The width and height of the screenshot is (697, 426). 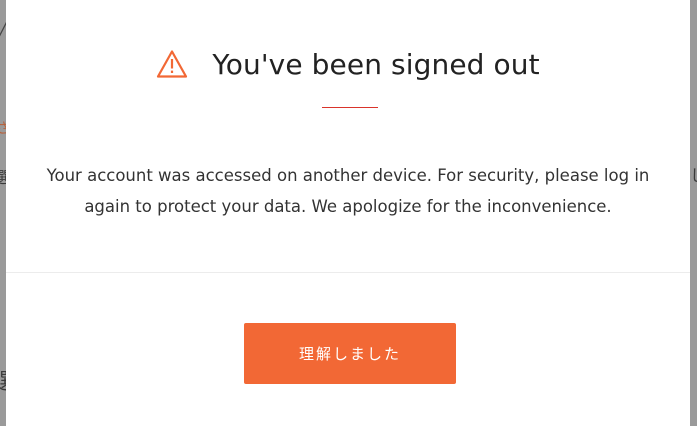 I want to click on dialog-title-row: You've been signed out, so click(x=348, y=64).